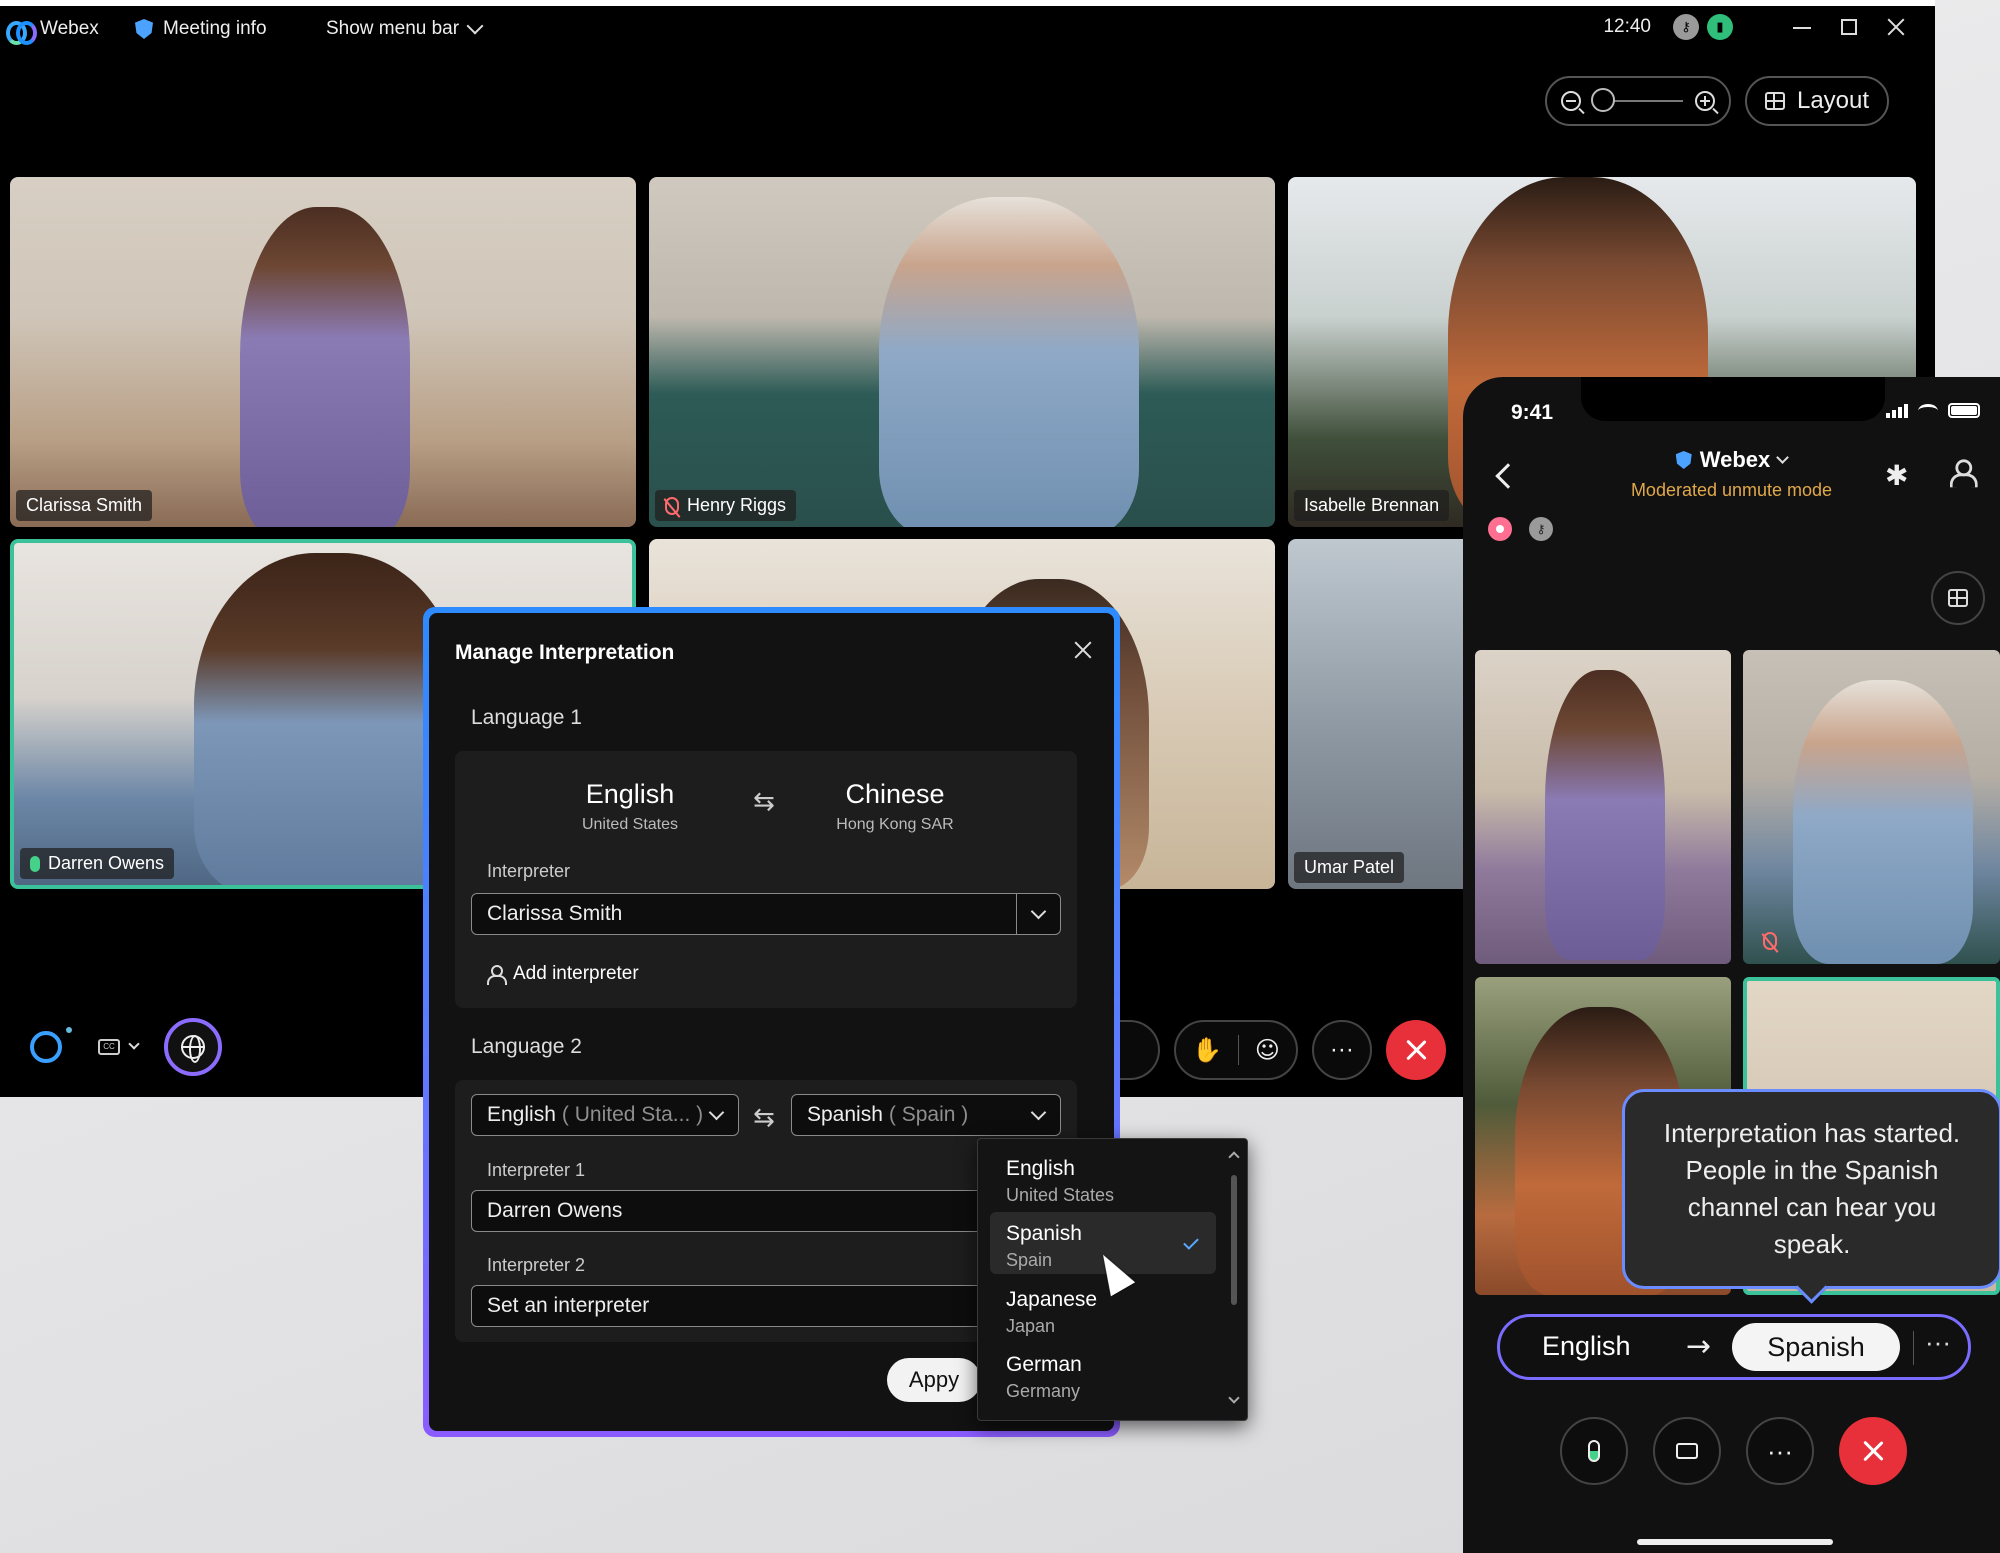  Describe the element at coordinates (1705, 101) in the screenshot. I see `zoom-in-icon` at that location.